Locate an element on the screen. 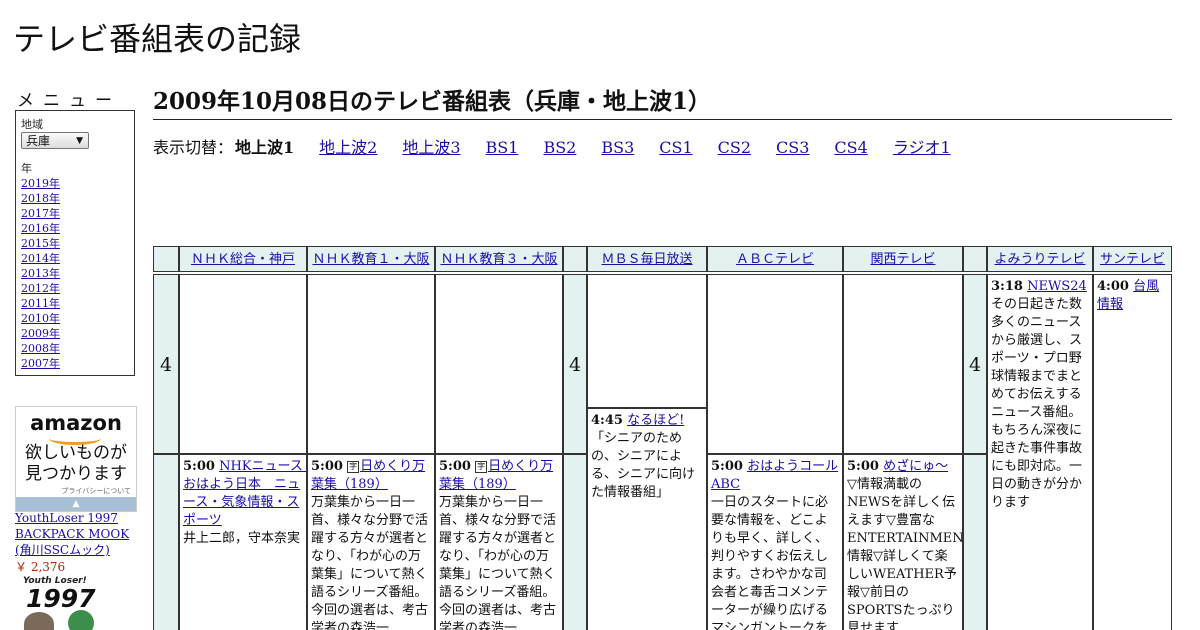 The image size is (1200, 630). program-desc: 井上二郎，守本奈実 is located at coordinates (242, 538).